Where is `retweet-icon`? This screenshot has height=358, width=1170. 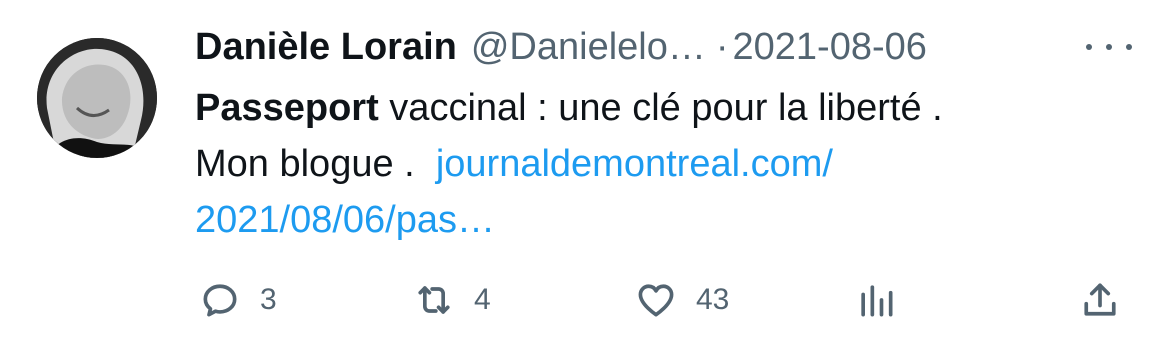 retweet-icon is located at coordinates (434, 300).